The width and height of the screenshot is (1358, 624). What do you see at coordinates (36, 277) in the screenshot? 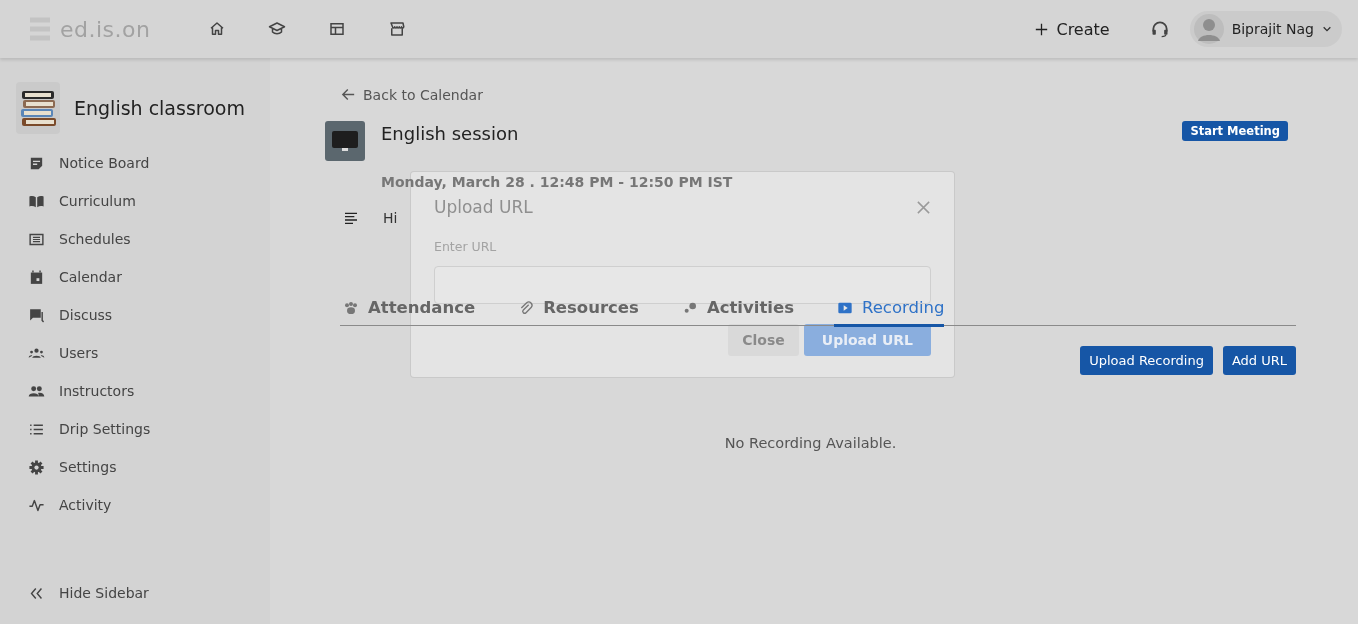
I see `calendar-icon` at bounding box center [36, 277].